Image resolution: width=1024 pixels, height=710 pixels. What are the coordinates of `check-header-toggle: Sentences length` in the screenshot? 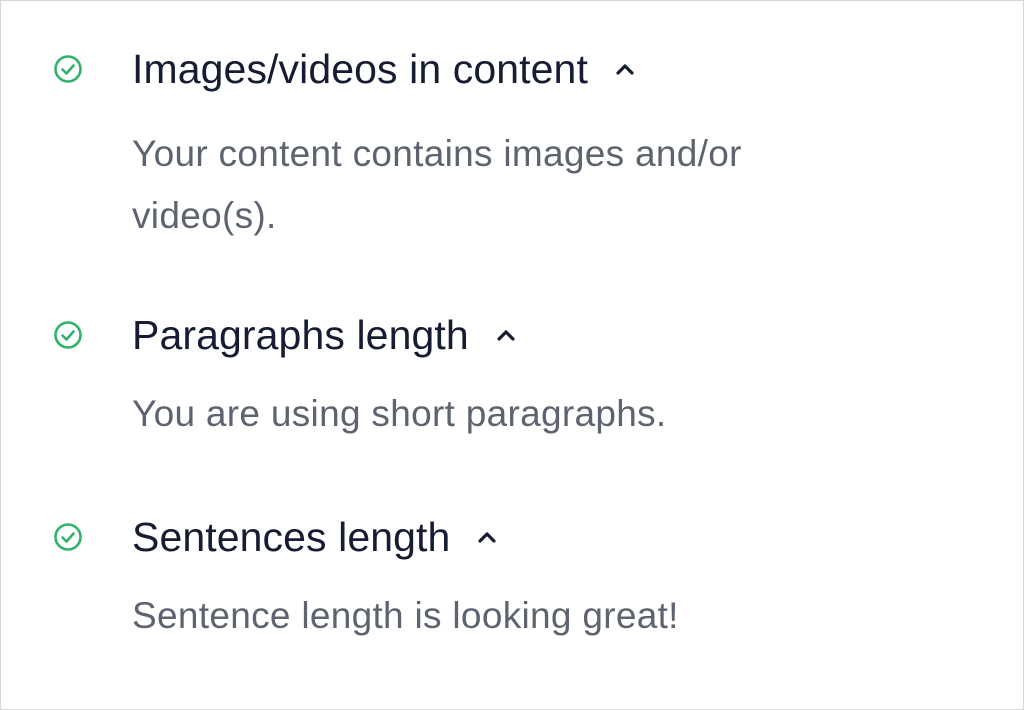 It's located at (315, 537).